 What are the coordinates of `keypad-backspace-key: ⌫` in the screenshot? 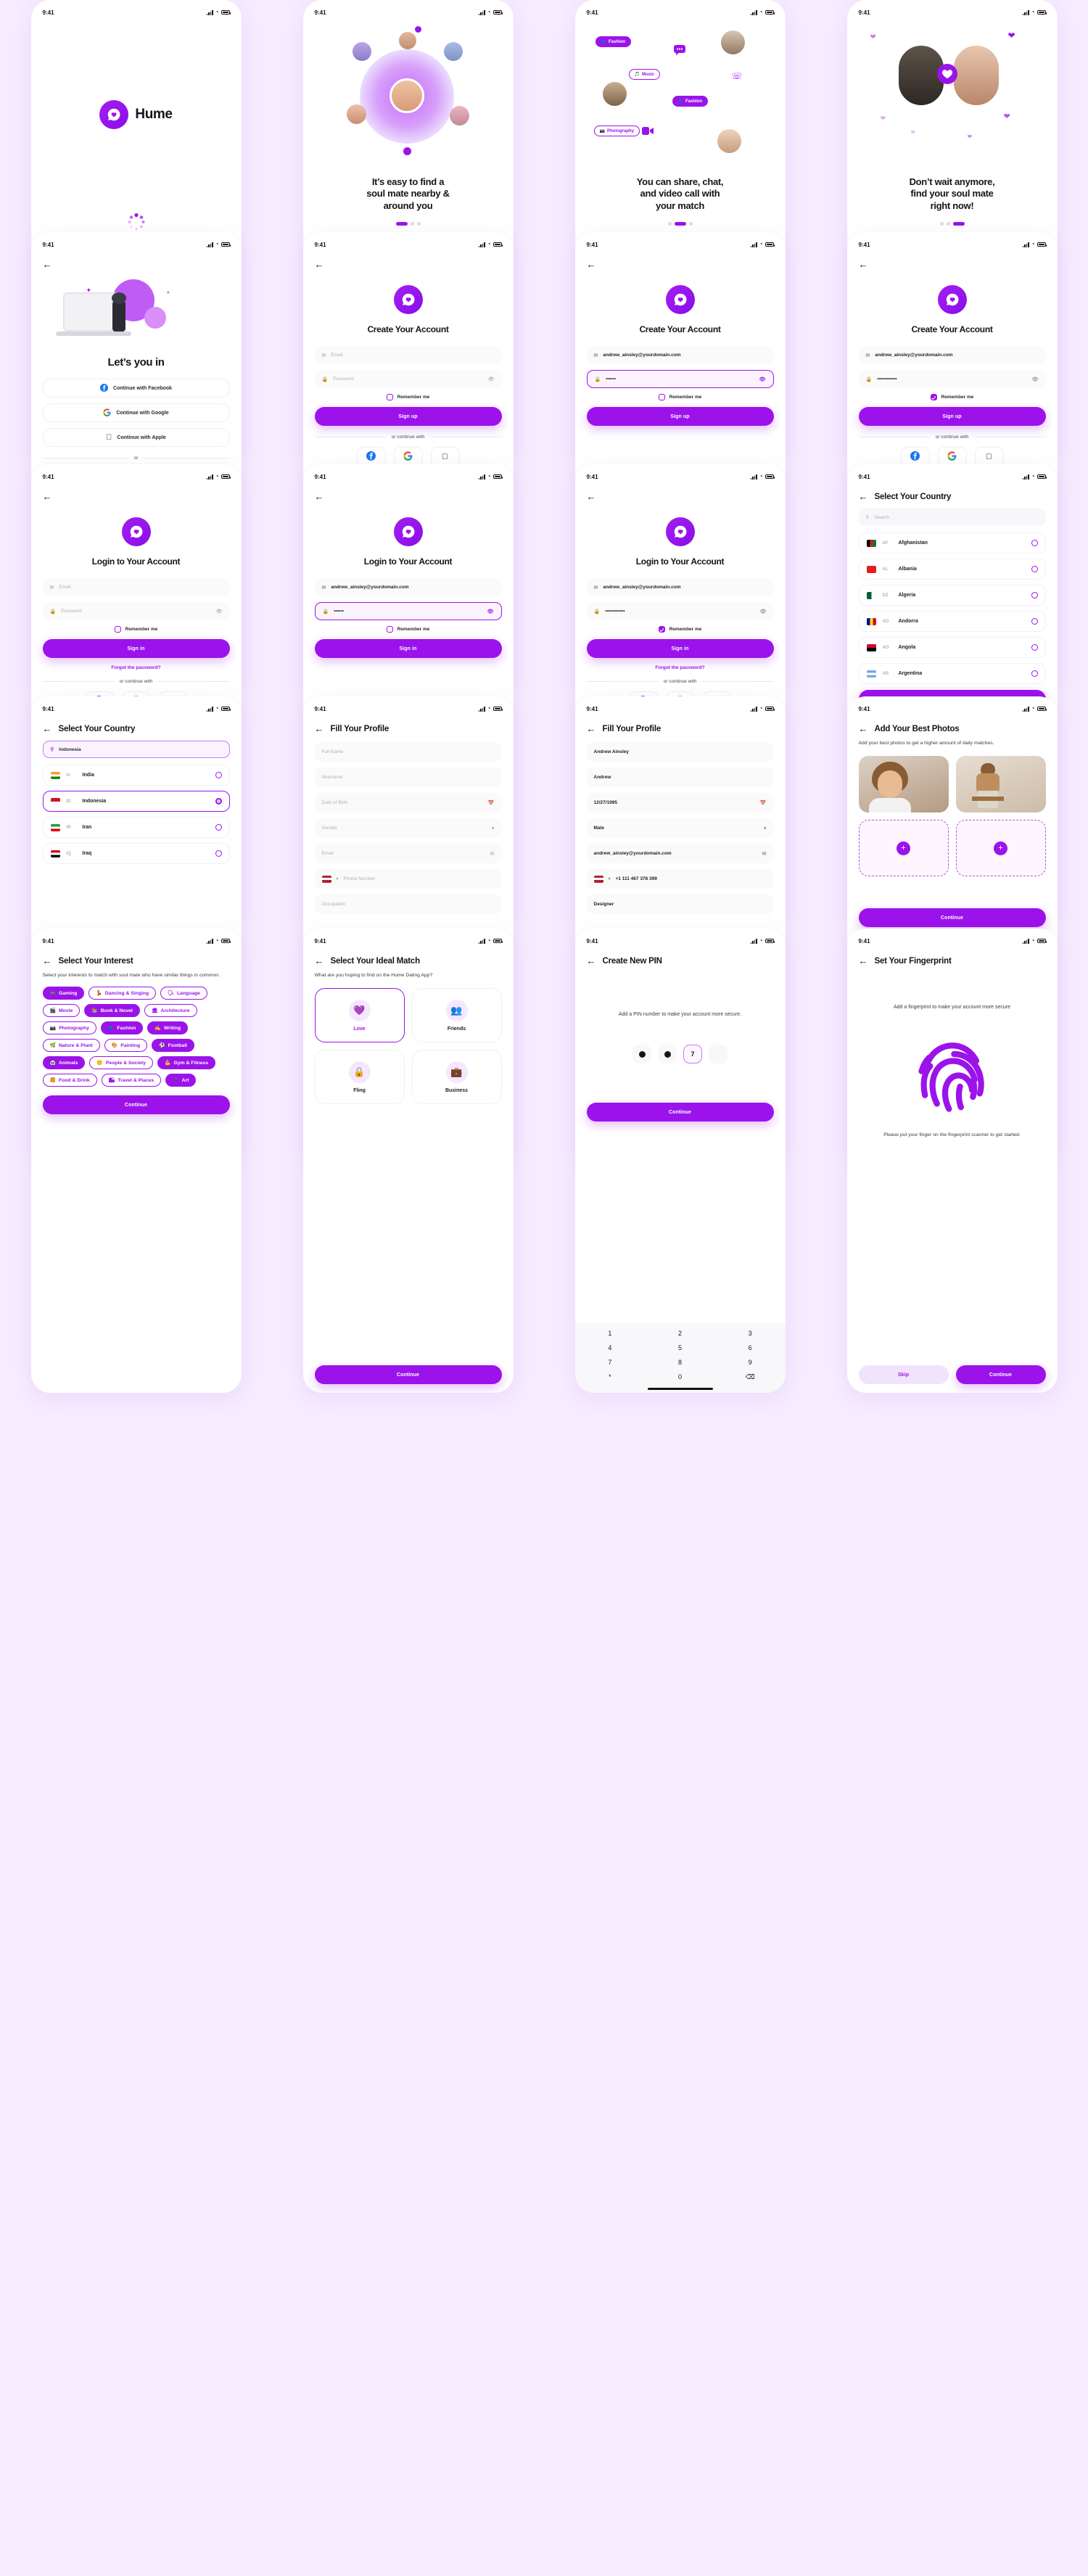 It's located at (750, 1377).